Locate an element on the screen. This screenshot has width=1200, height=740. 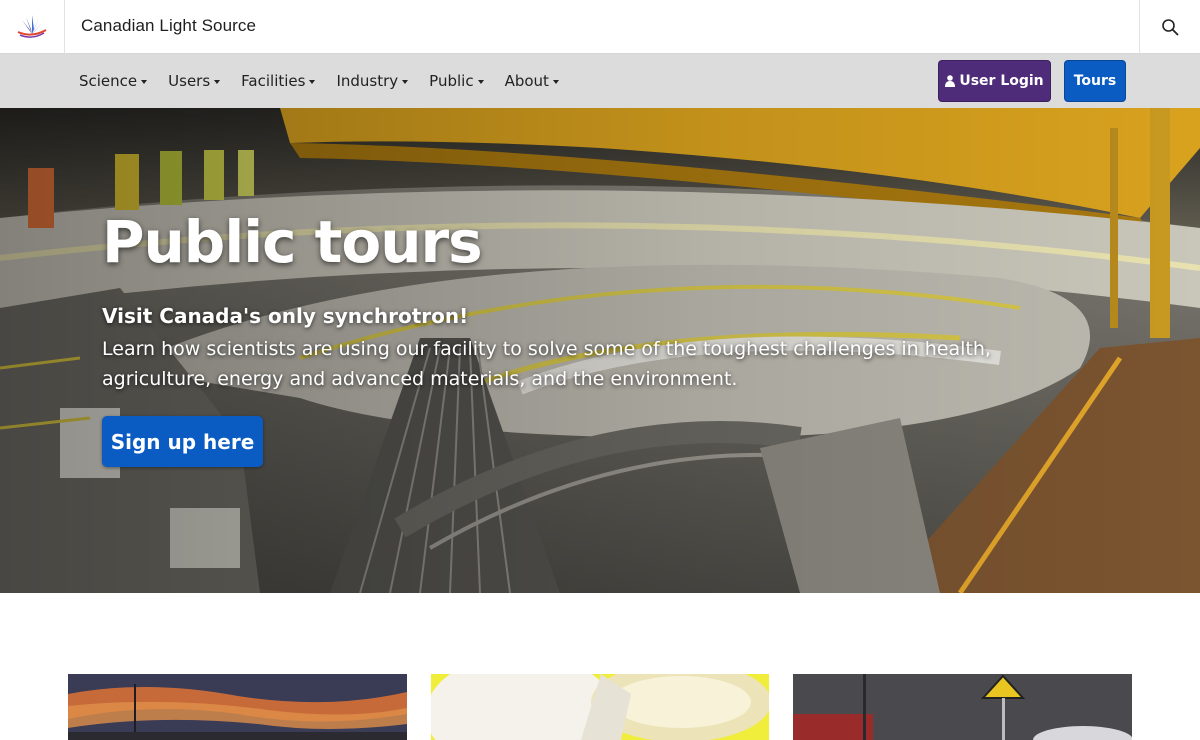
nav-item-facilities: Facilities is located at coordinates (278, 81).